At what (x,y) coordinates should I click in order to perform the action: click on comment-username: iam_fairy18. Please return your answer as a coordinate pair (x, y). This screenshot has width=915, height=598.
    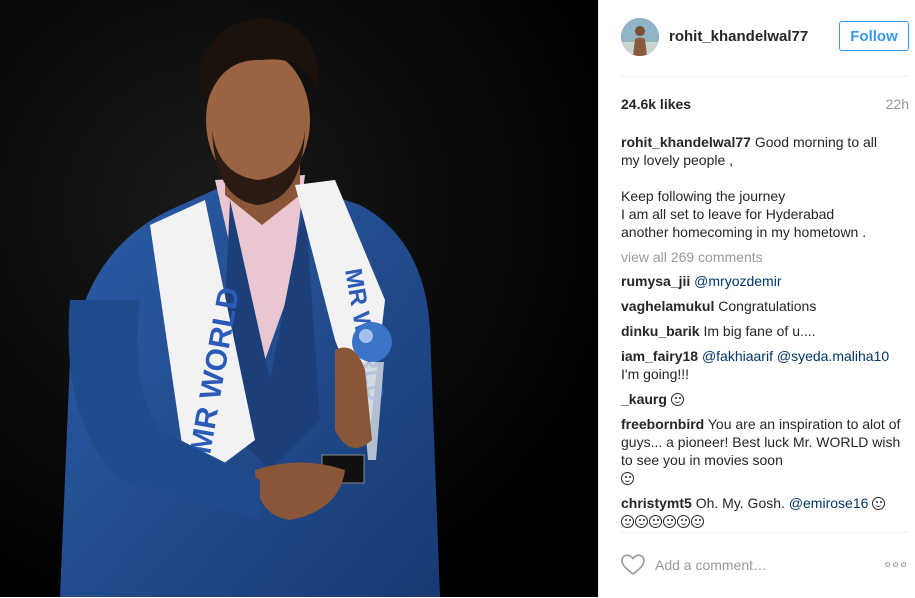
    Looking at the image, I should click on (659, 356).